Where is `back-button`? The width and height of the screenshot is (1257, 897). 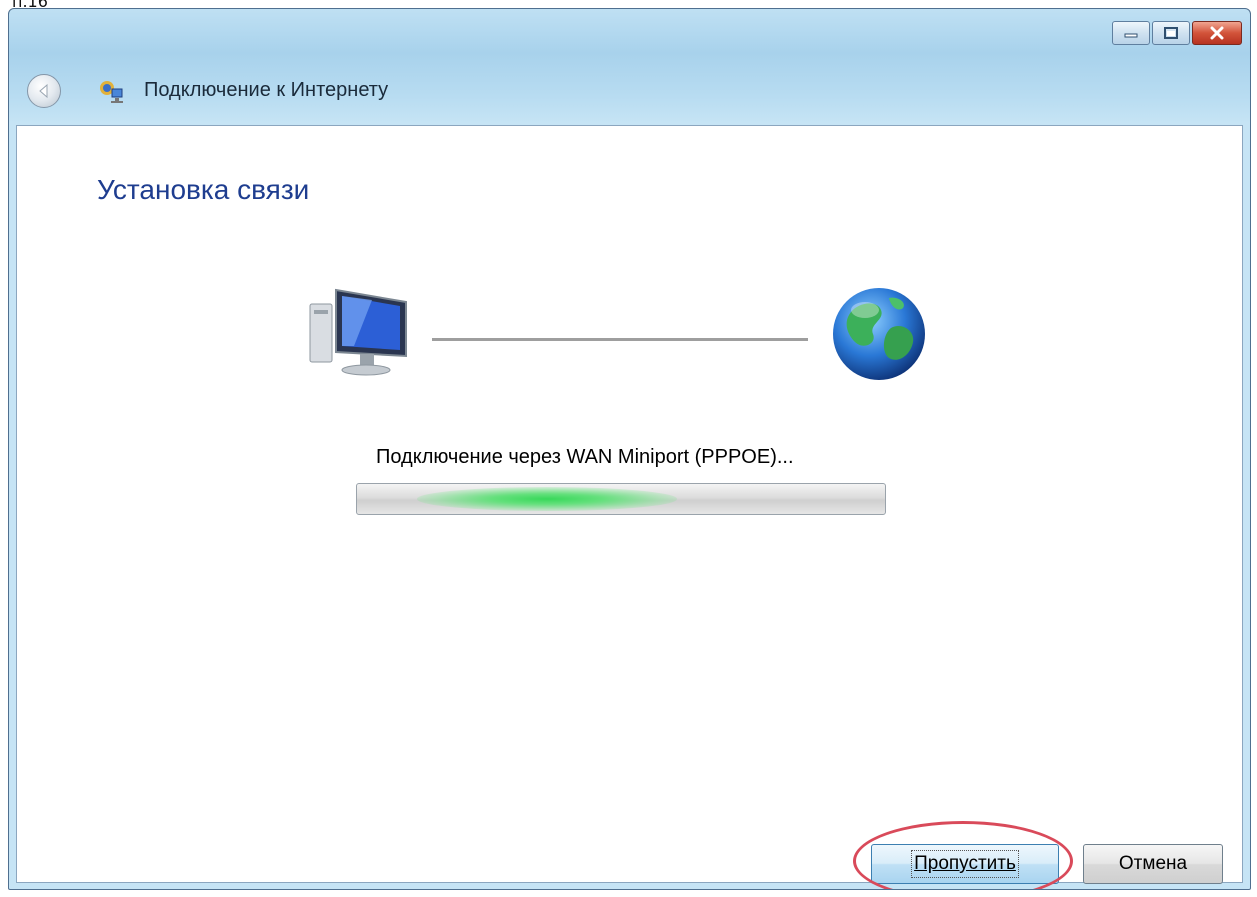
back-button is located at coordinates (44, 91).